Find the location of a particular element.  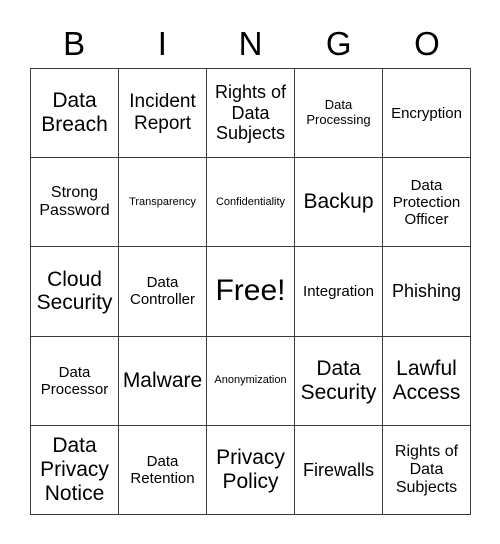

bingo-header-letter-n: N is located at coordinates (250, 43).